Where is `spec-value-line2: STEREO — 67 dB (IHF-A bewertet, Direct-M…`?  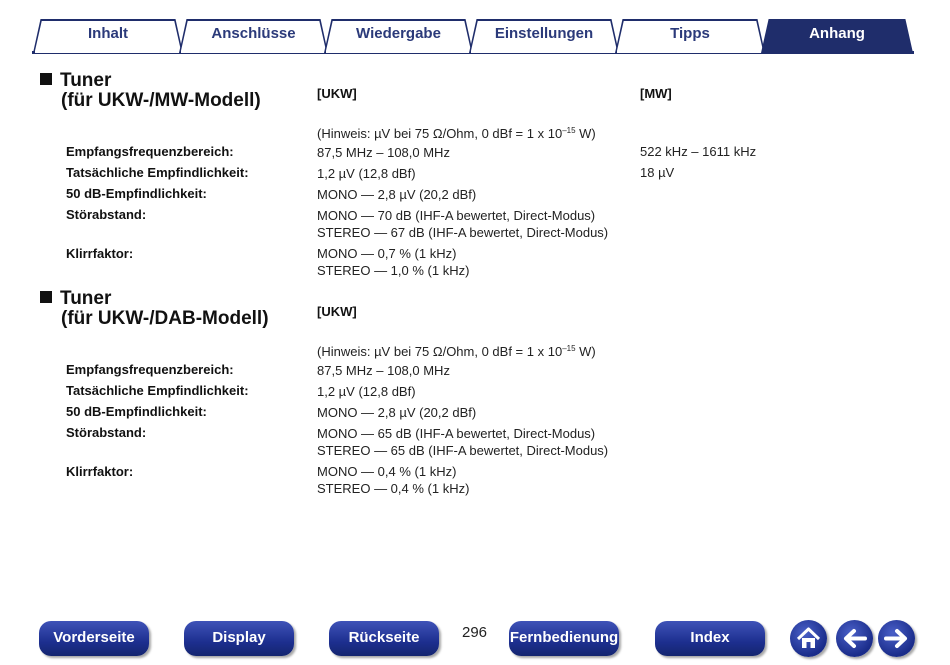 spec-value-line2: STEREO — 67 dB (IHF-A bewertet, Direct-M… is located at coordinates (463, 232).